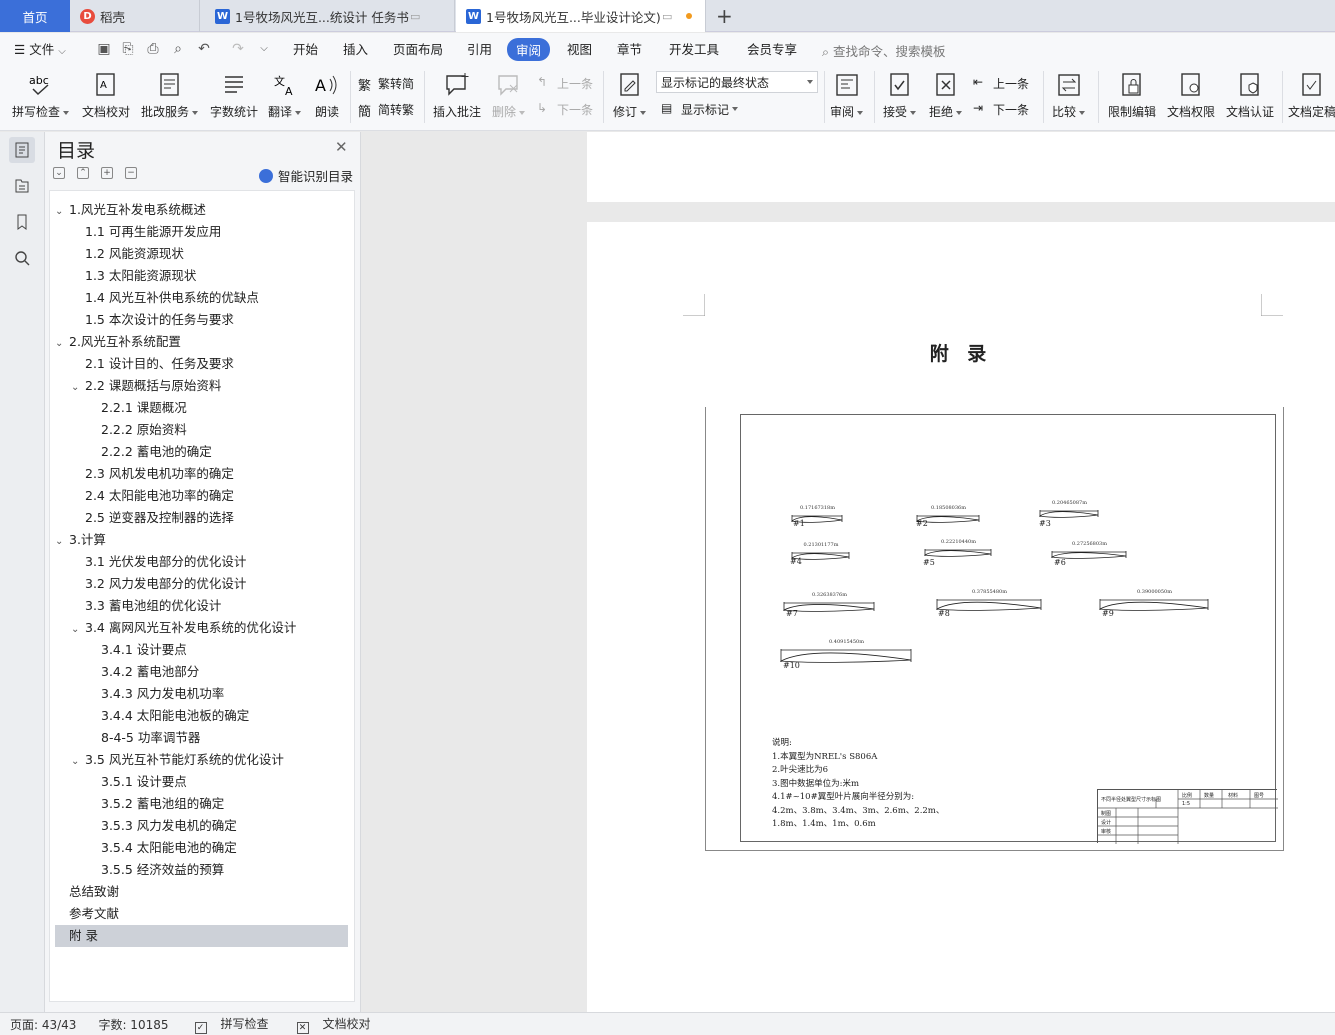 The width and height of the screenshot is (1335, 1035). Describe the element at coordinates (135, 16) in the screenshot. I see `tab-daoke: D 稻壳` at that location.